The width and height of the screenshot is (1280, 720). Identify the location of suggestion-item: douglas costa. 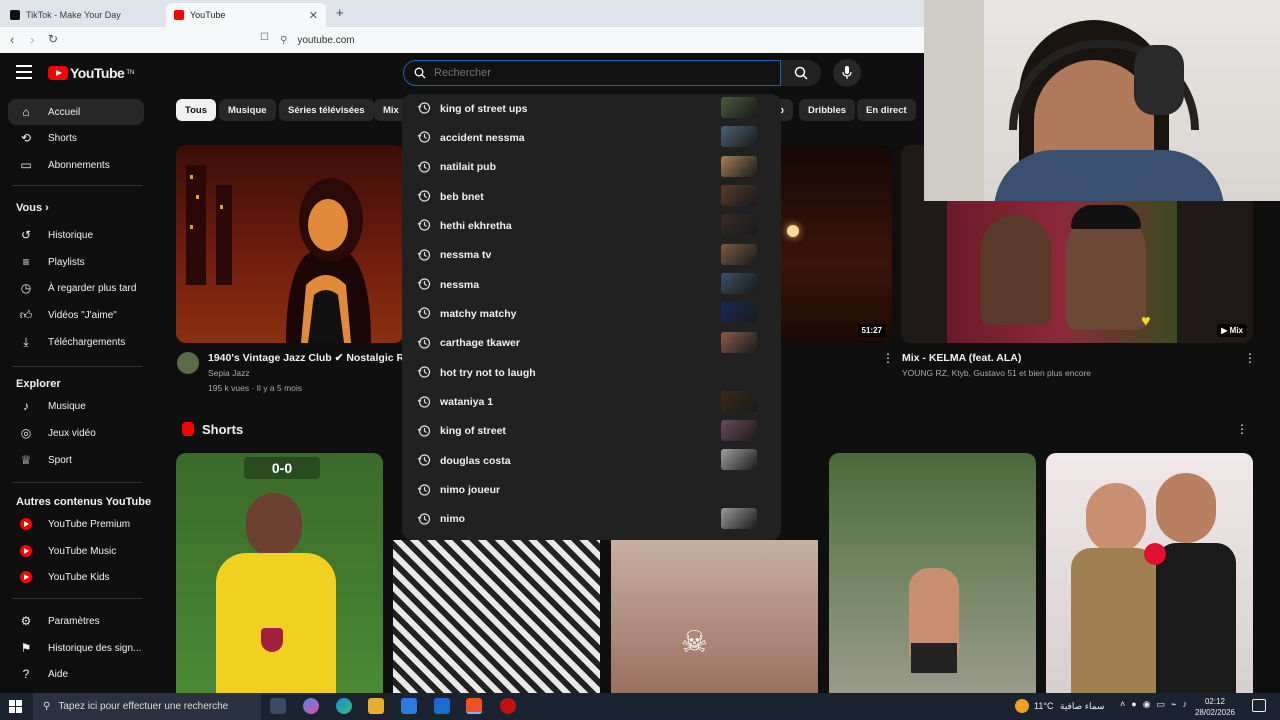
(591, 460).